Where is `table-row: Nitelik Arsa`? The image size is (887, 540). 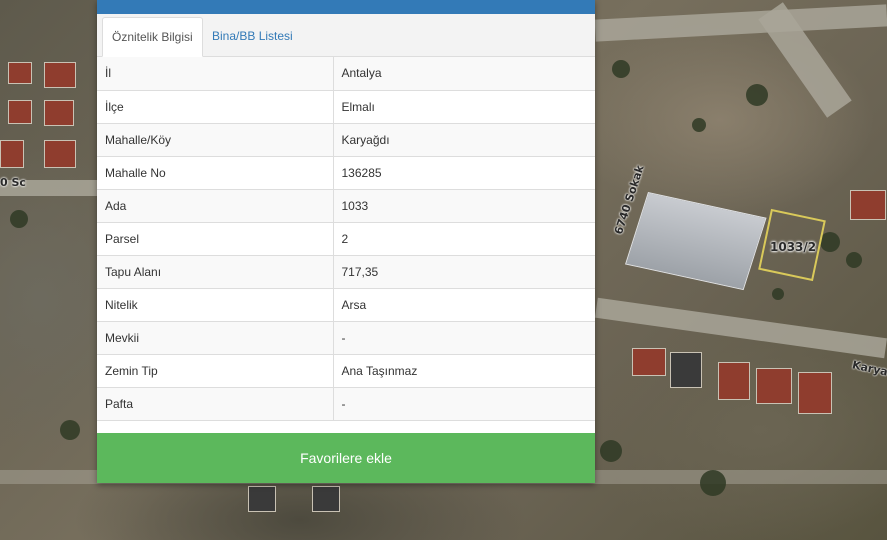 table-row: Nitelik Arsa is located at coordinates (346, 305).